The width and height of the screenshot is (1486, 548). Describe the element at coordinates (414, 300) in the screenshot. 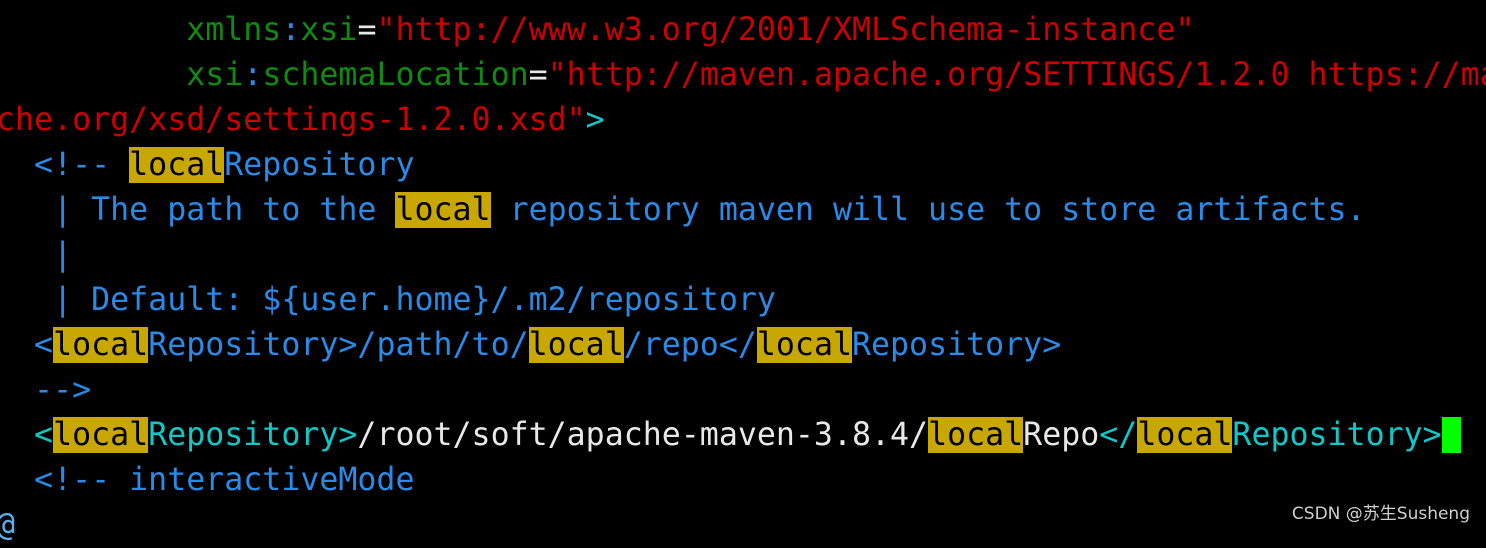

I see `code-token: | Default: ${user.home}/.m2/repository` at that location.